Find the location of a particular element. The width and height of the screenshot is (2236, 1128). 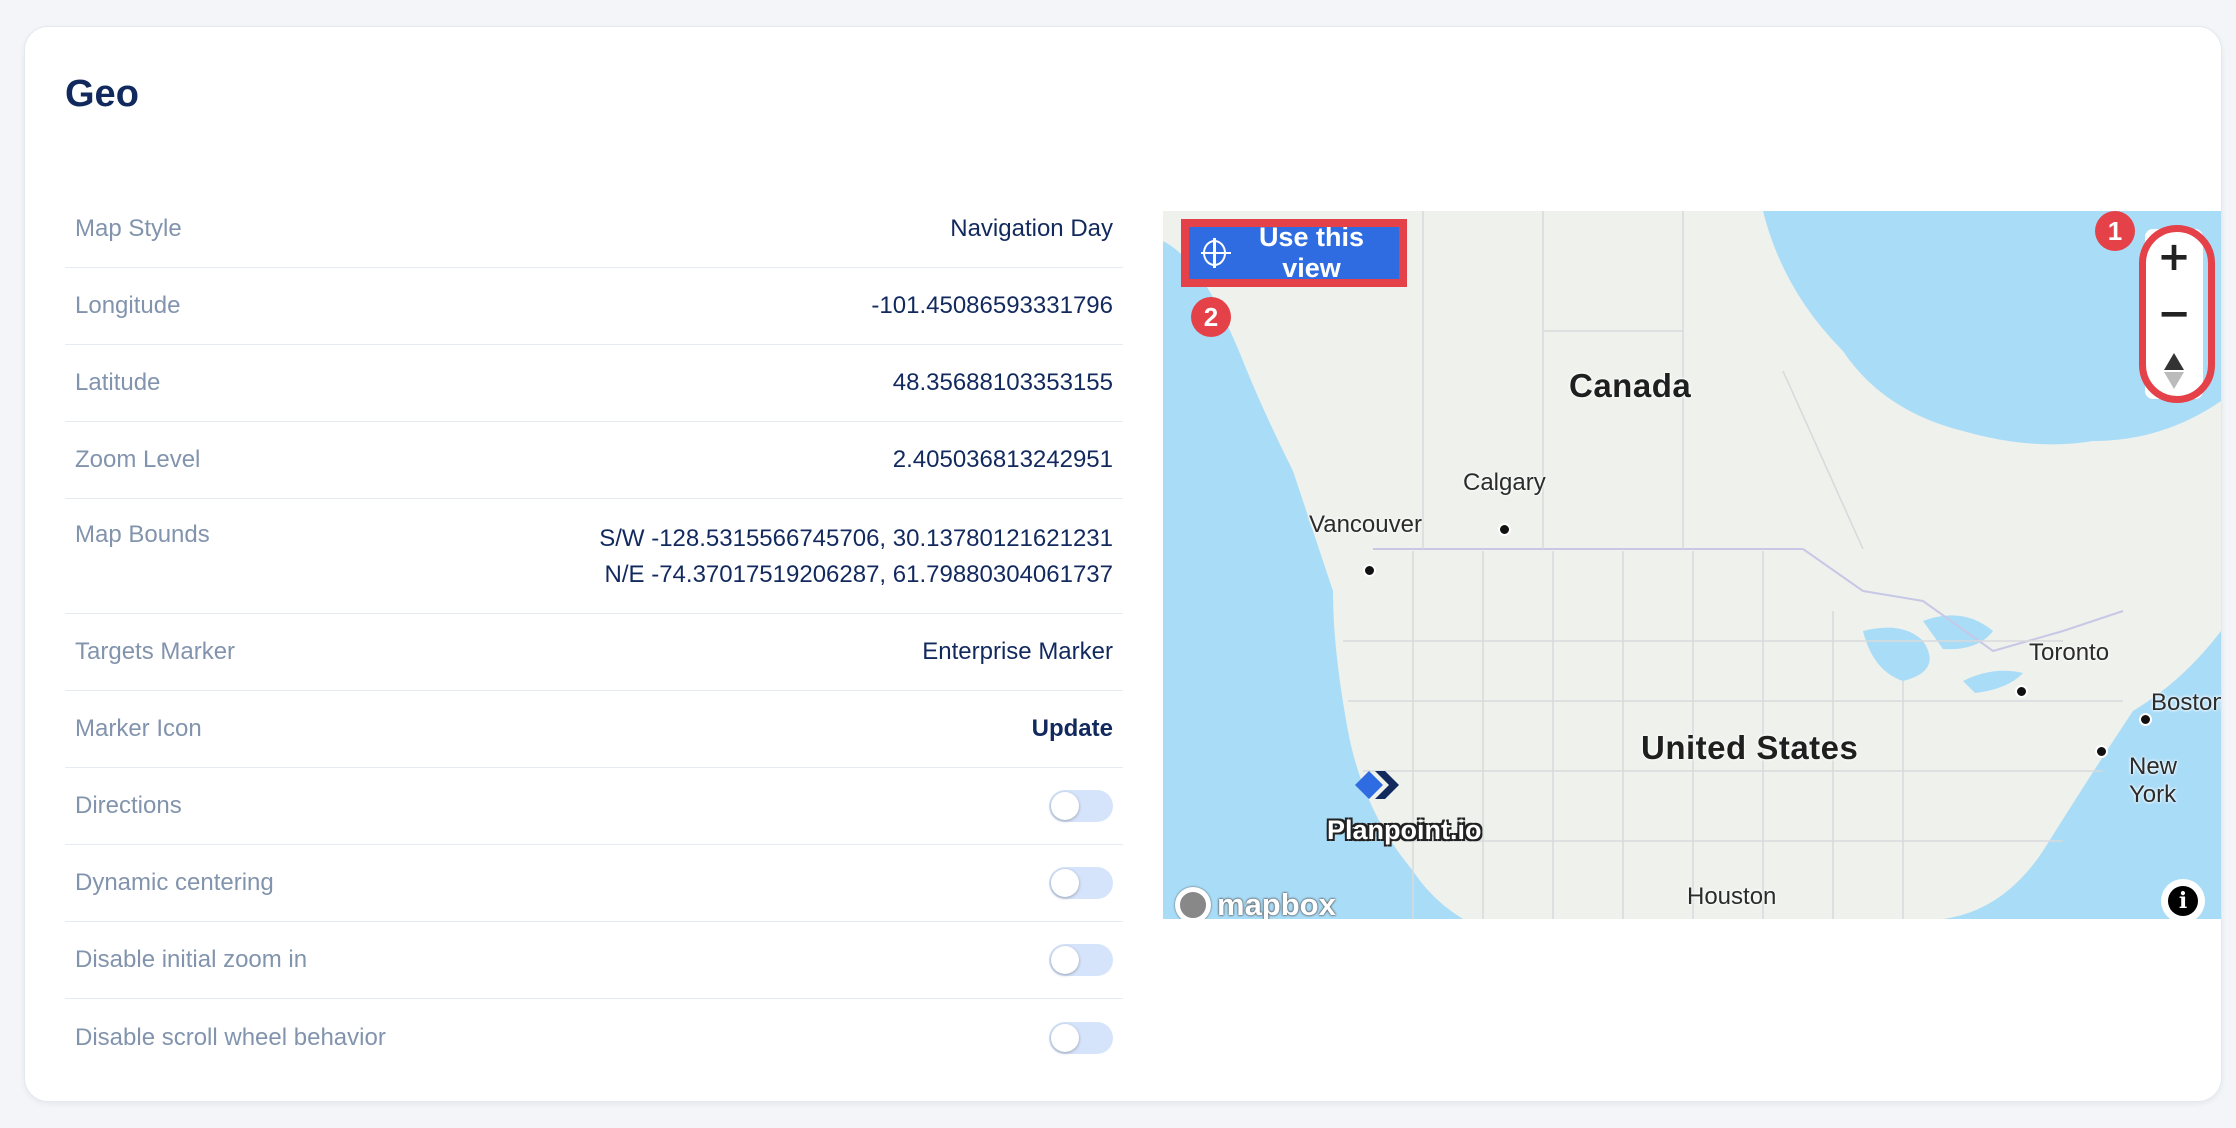

zoom-out-button: − is located at coordinates (2174, 314).